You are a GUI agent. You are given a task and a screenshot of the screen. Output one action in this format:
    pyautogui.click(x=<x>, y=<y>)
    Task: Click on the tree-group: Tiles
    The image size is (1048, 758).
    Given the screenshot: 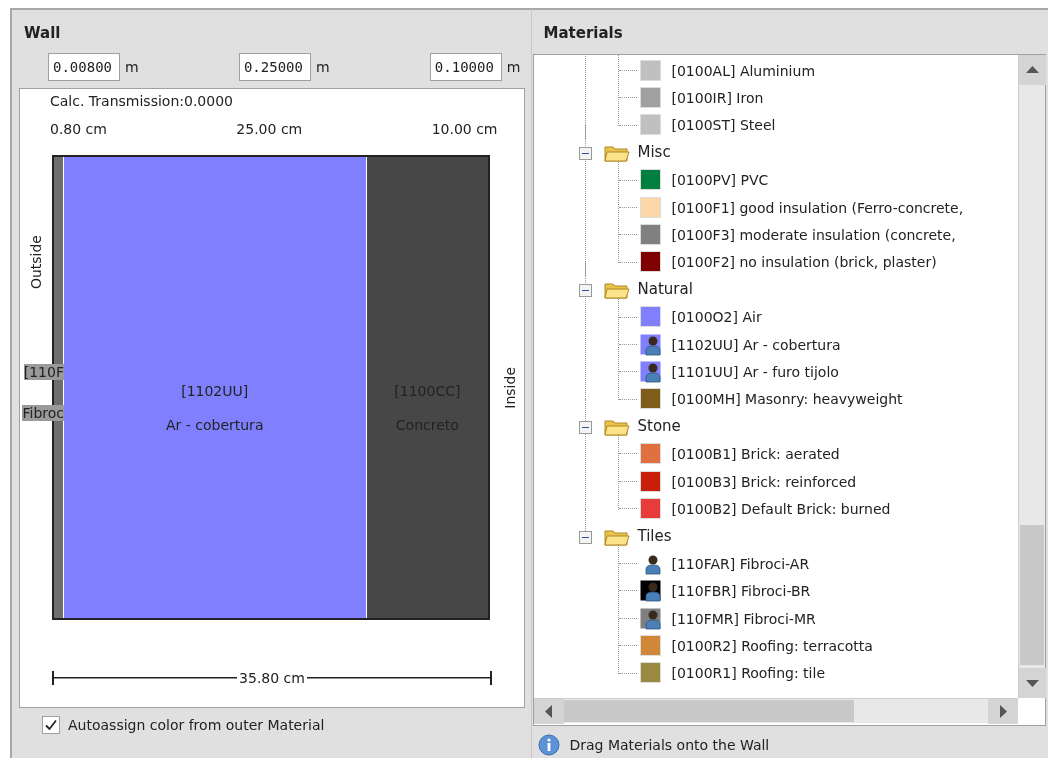 What is the action you would take?
    pyautogui.click(x=654, y=535)
    